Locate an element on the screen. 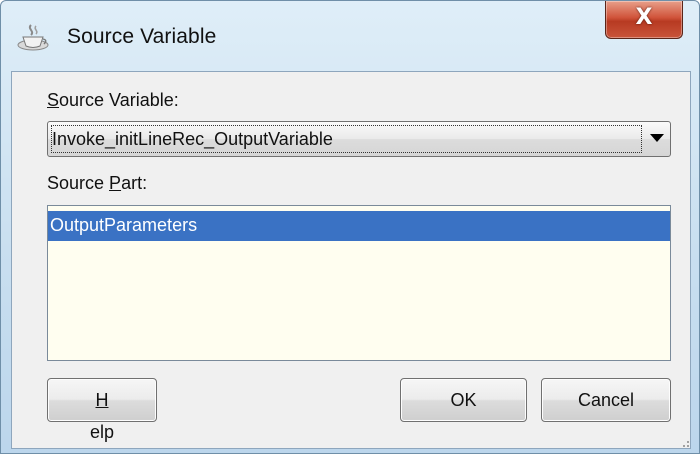 The height and width of the screenshot is (454, 700). list-item-label: OutputParameters is located at coordinates (124, 225).